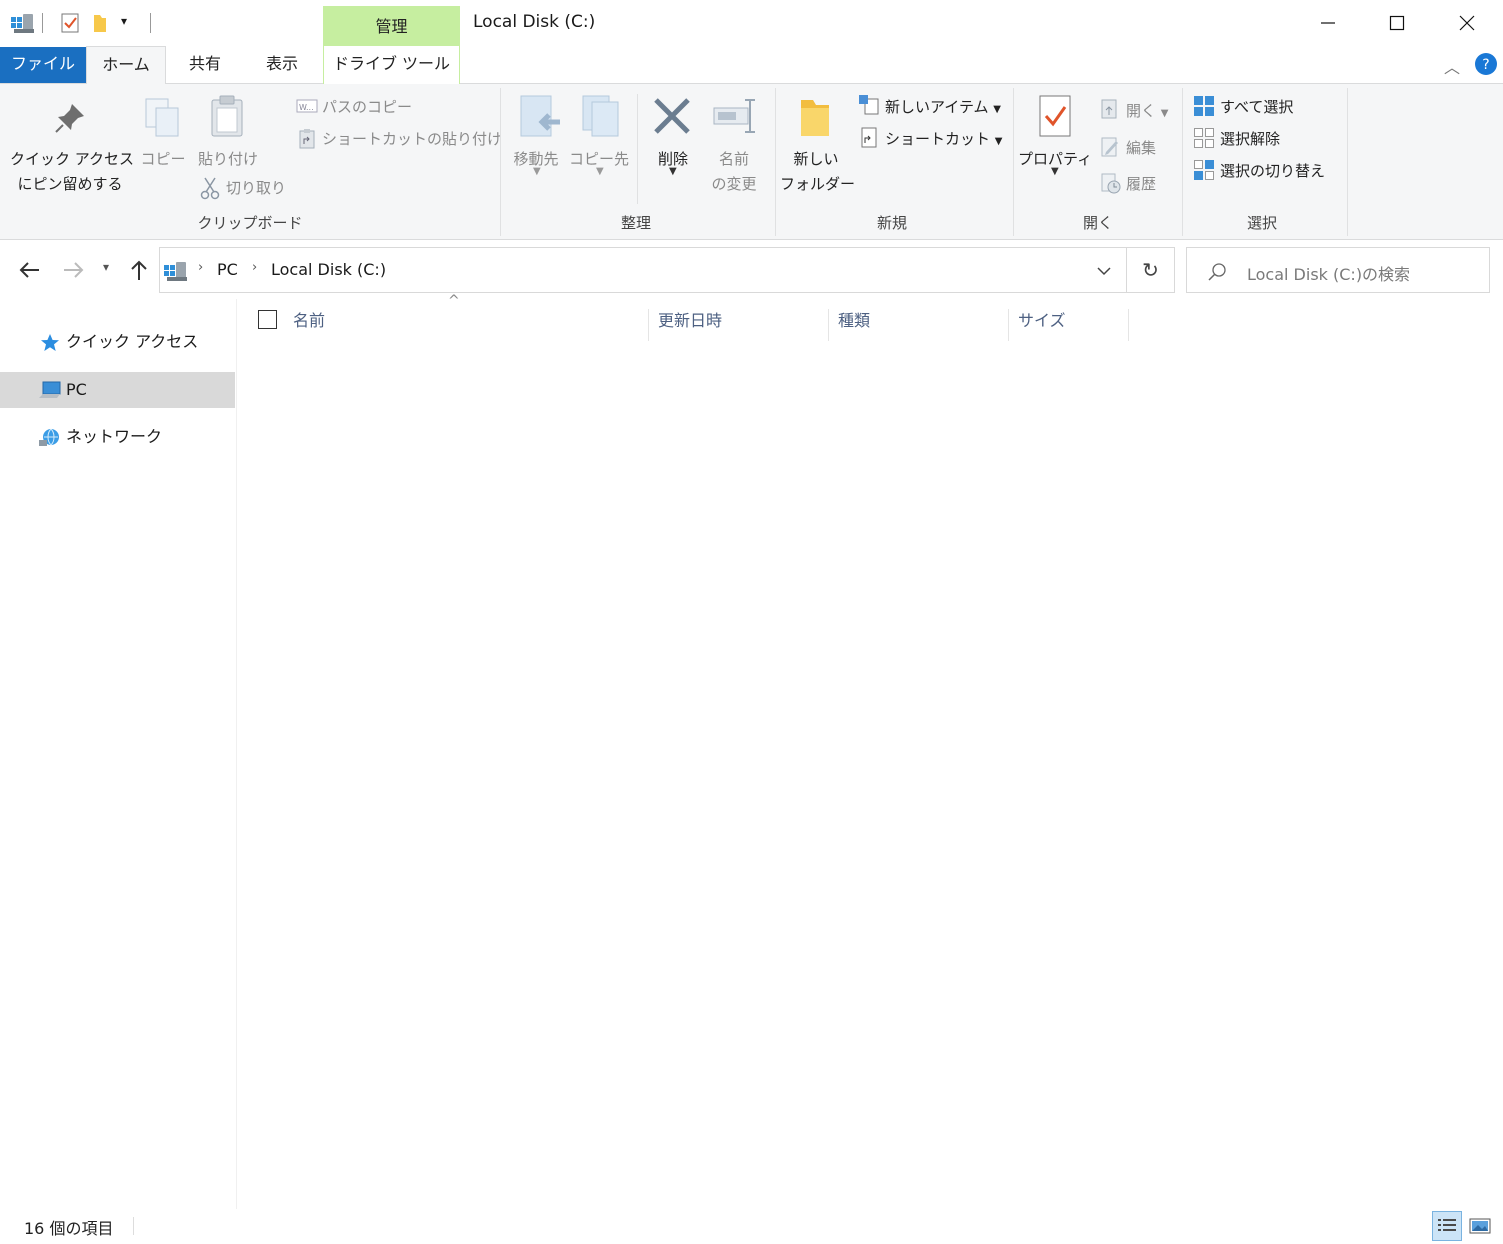 This screenshot has width=1503, height=1244. I want to click on tab-share: 共有, so click(205, 65).